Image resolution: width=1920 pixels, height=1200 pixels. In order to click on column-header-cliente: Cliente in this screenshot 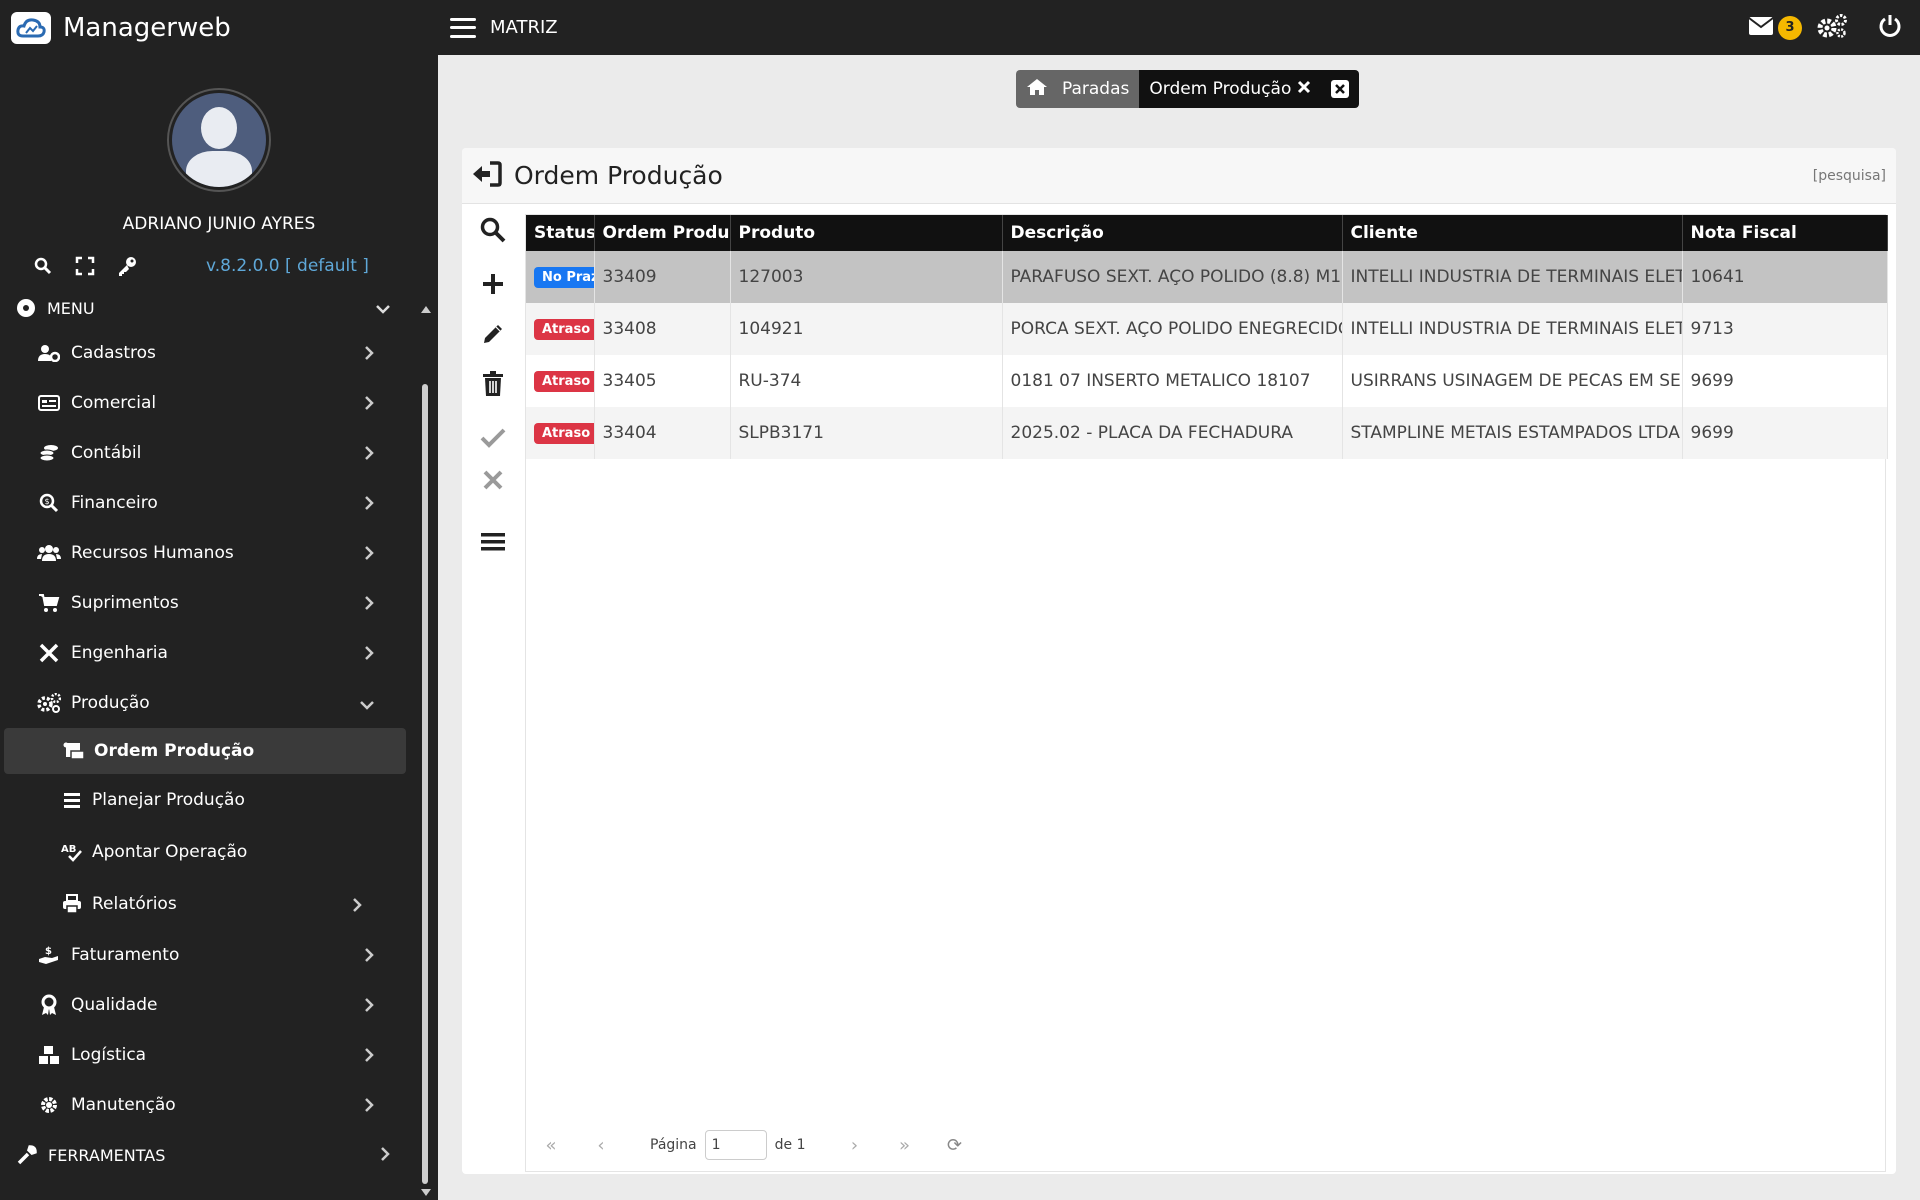, I will do `click(1512, 233)`.